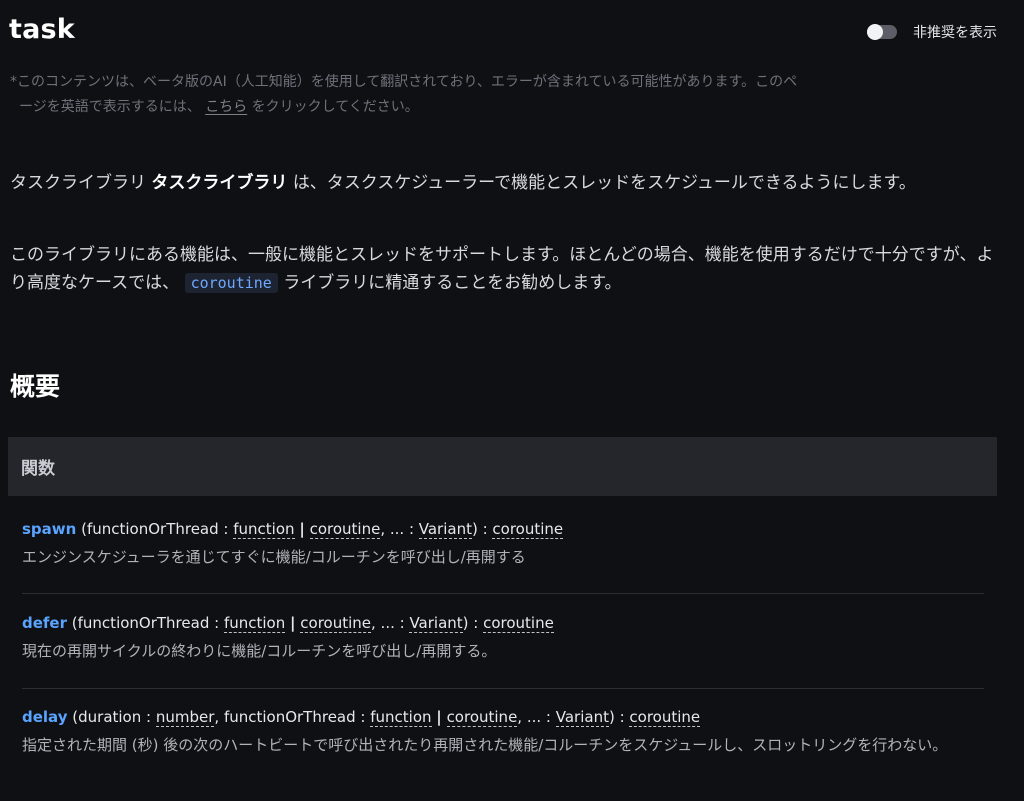 The height and width of the screenshot is (801, 1024). I want to click on coroutine-code-link: coroutine, so click(231, 283).